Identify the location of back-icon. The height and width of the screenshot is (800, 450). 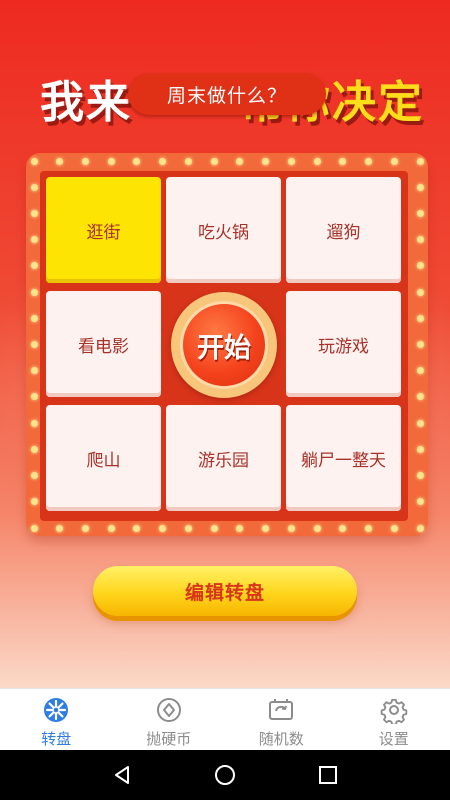
(122, 775).